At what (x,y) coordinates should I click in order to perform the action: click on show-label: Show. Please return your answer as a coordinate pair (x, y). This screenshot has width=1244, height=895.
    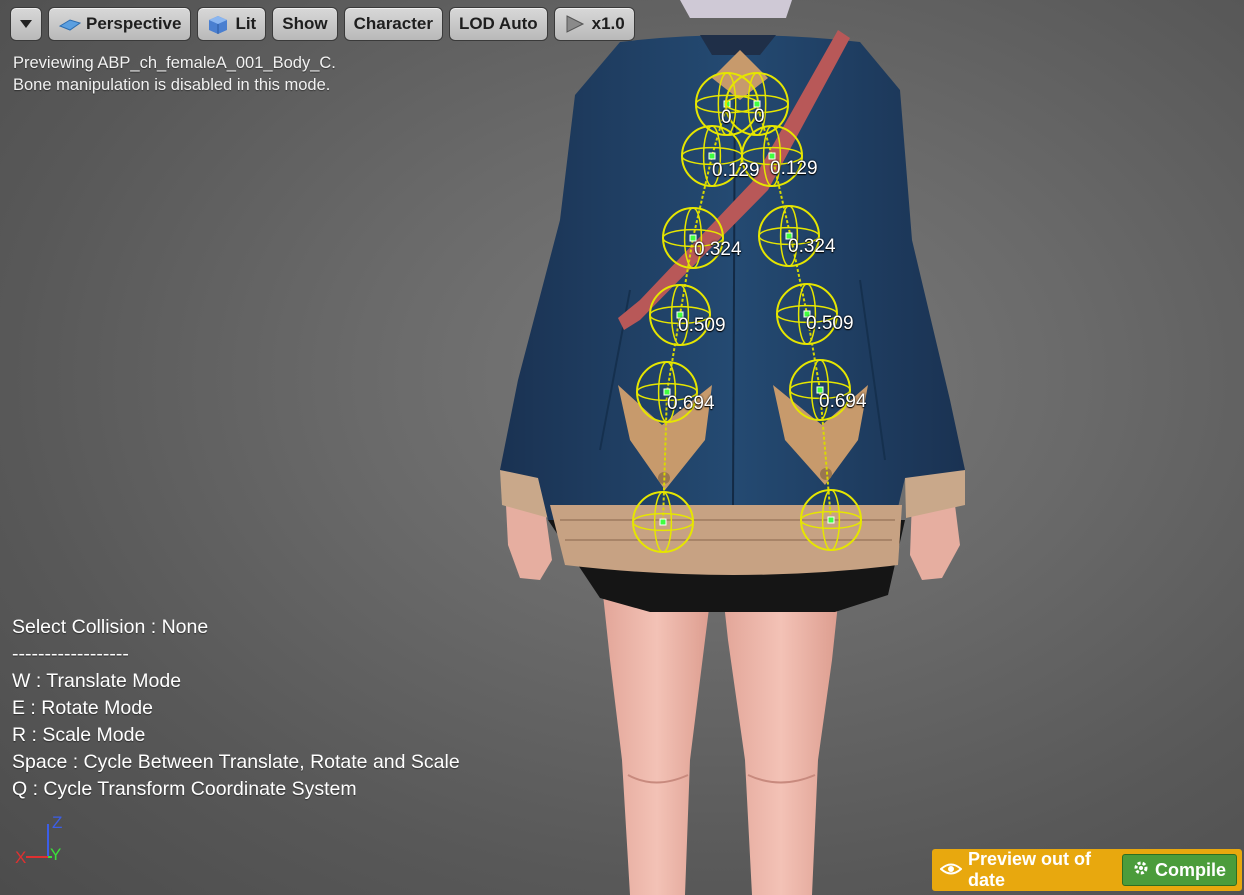
    Looking at the image, I should click on (305, 23).